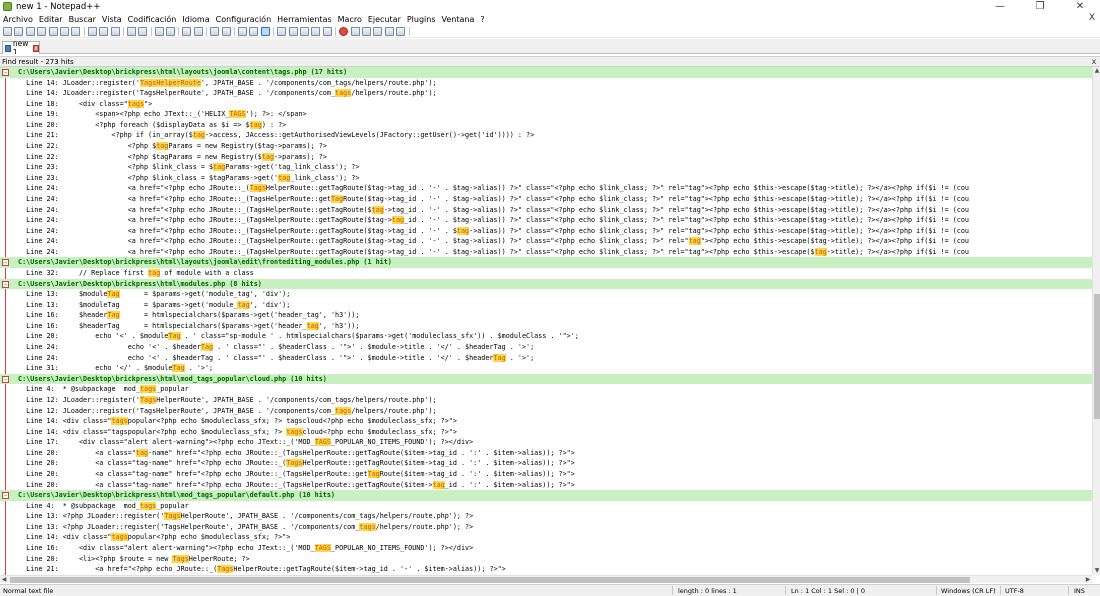 Image resolution: width=1100 pixels, height=596 pixels. I want to click on horizontal-scrollbar: ◀ ▶, so click(546, 579).